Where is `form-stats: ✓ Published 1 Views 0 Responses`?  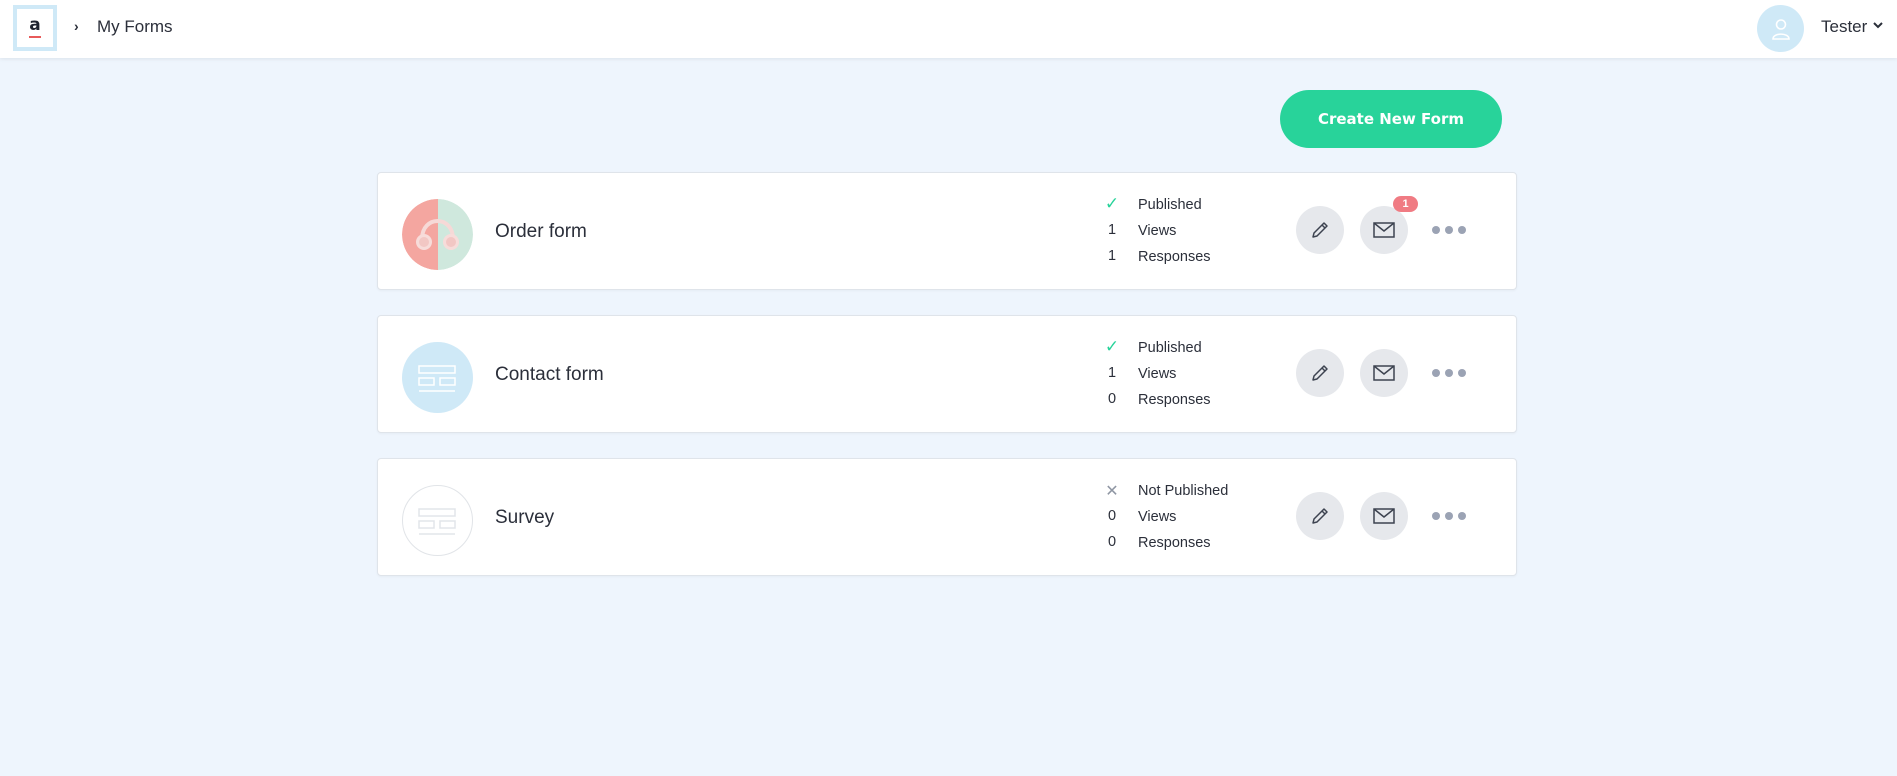
form-stats: ✓ Published 1 Views 0 Responses is located at coordinates (1188, 376).